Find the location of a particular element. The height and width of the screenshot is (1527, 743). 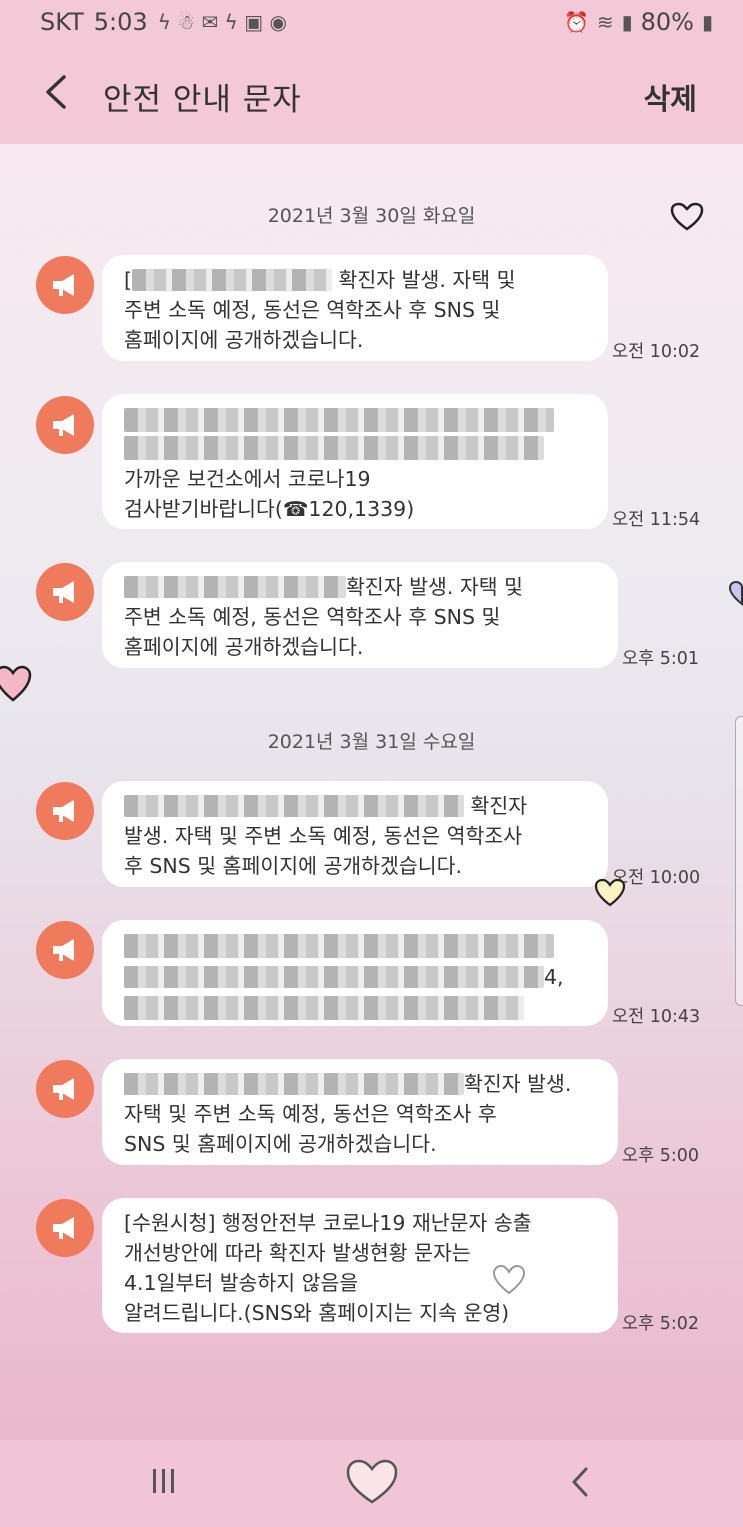

delete-button: 삭제 is located at coordinates (670, 97).